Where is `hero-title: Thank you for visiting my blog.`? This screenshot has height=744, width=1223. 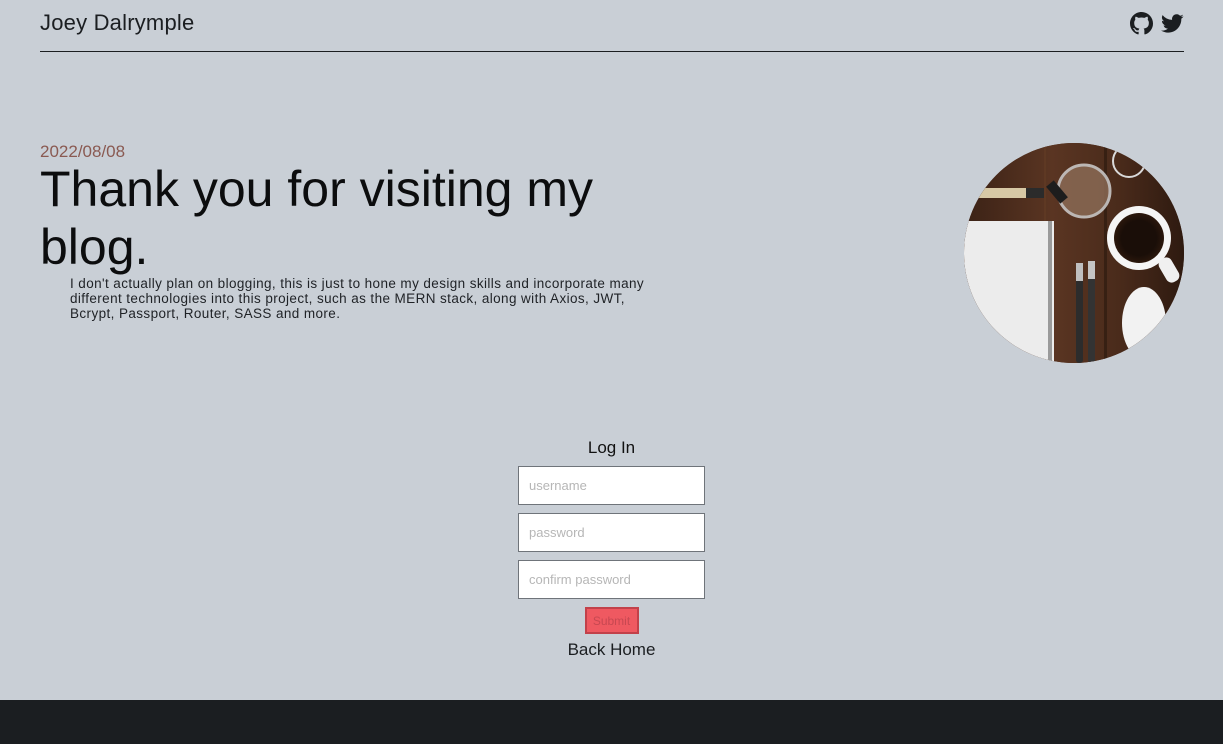
hero-title: Thank you for visiting my blog. is located at coordinates (316, 218).